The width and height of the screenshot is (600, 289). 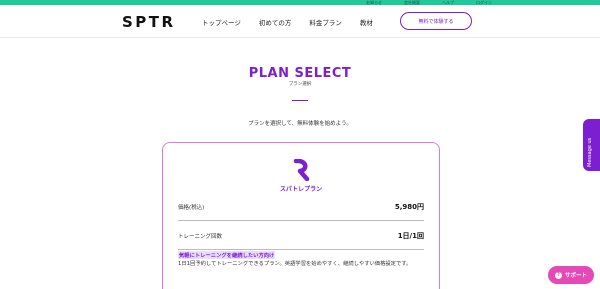 What do you see at coordinates (200, 237) in the screenshot?
I see `training-count-label: トレーニング回数` at bounding box center [200, 237].